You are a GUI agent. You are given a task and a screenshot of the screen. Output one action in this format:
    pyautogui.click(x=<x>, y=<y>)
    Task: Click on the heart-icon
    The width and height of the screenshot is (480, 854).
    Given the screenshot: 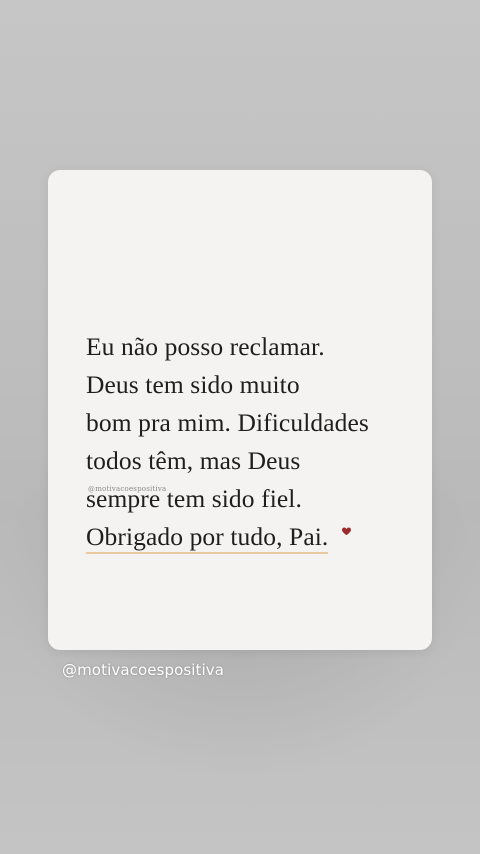 What is the action you would take?
    pyautogui.click(x=346, y=531)
    